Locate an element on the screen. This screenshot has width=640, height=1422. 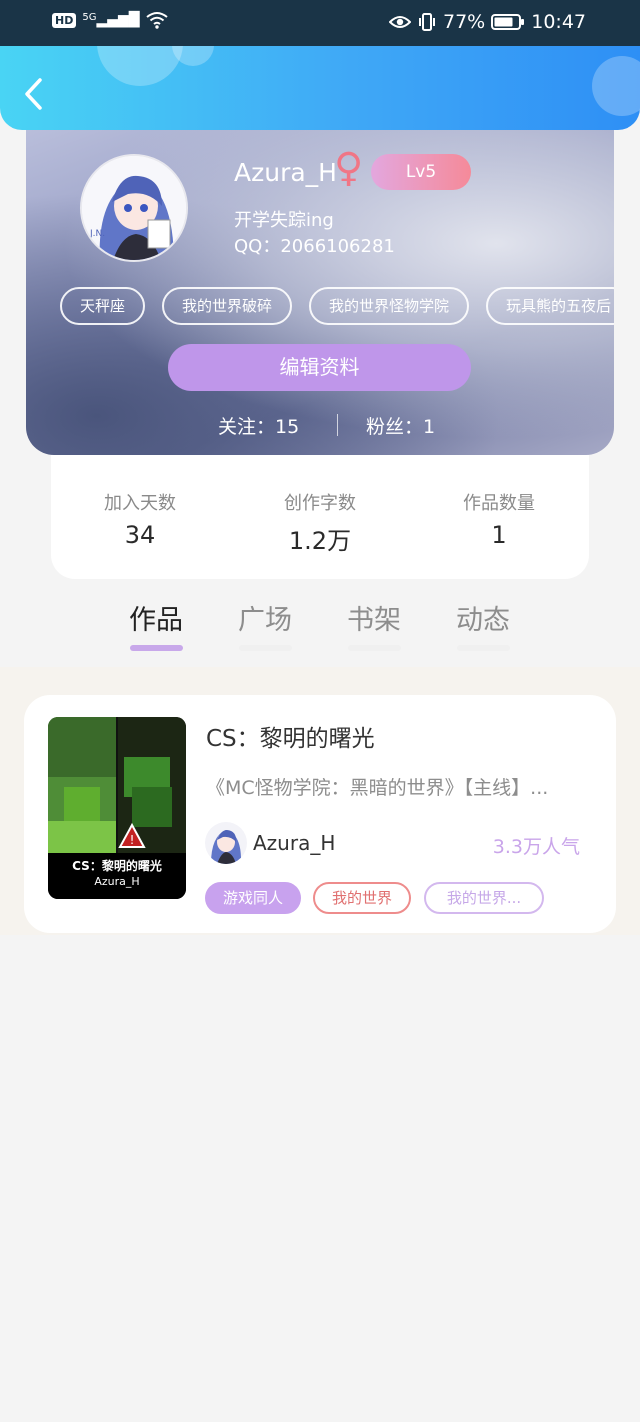
avatar-illustration: J.N. is located at coordinates (134, 208).